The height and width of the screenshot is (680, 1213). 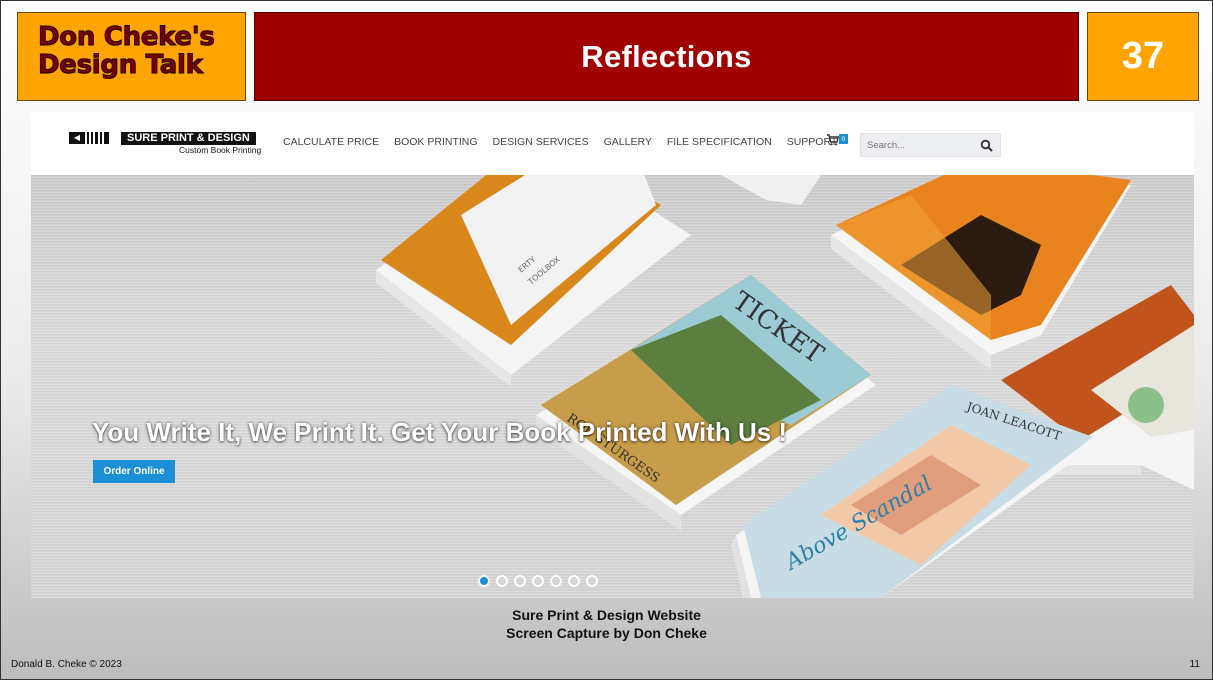 I want to click on menu-item-gallery: GALLERY, so click(x=628, y=142).